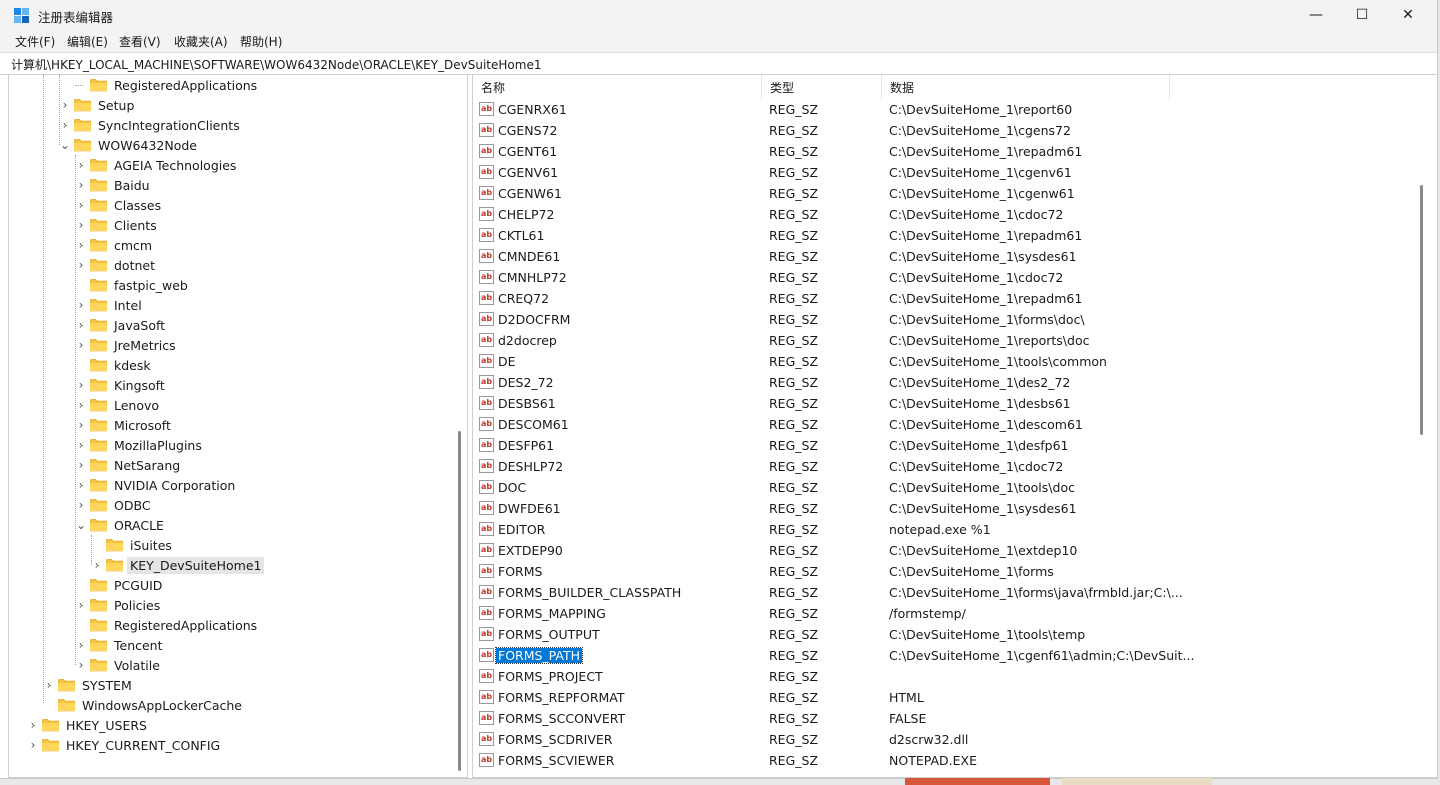 This screenshot has height=785, width=1440. Describe the element at coordinates (118, 405) in the screenshot. I see `tree-item: › Lenovo` at that location.